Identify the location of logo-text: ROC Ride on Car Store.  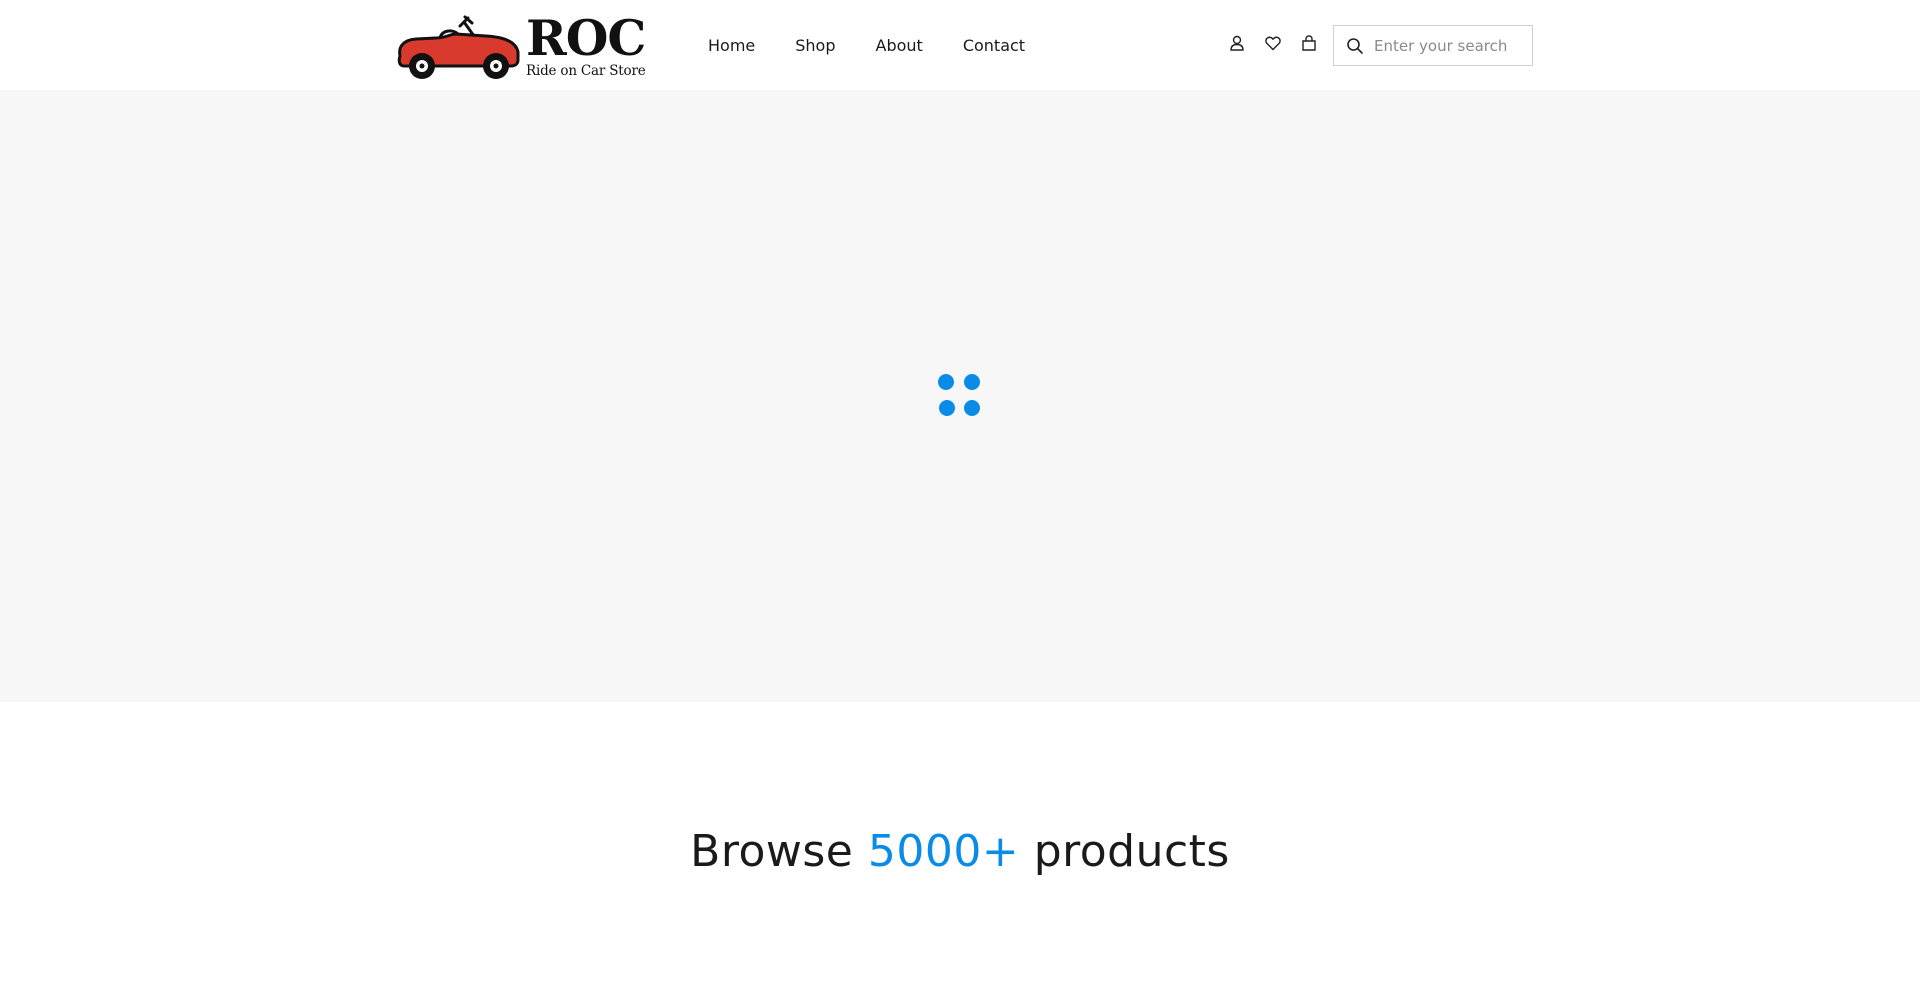
(586, 43).